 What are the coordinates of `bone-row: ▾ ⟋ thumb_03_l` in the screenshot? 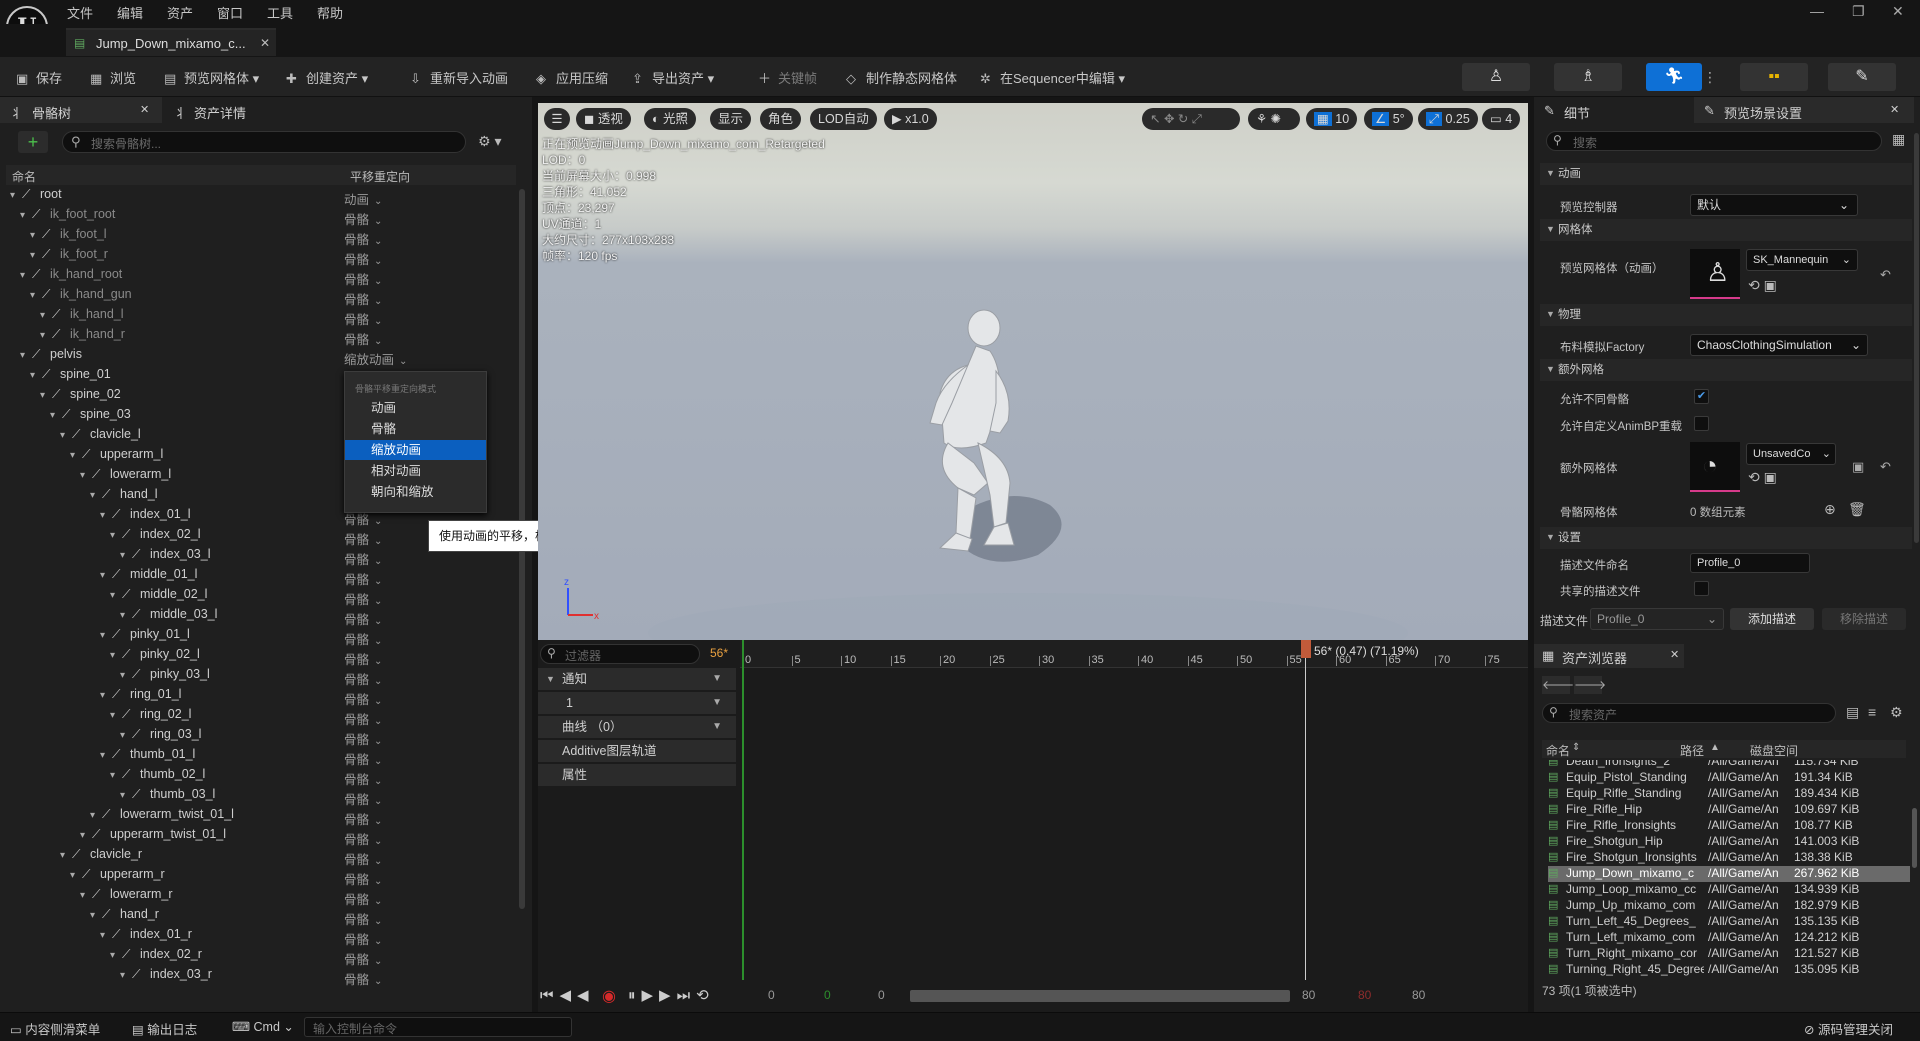 It's located at (112, 797).